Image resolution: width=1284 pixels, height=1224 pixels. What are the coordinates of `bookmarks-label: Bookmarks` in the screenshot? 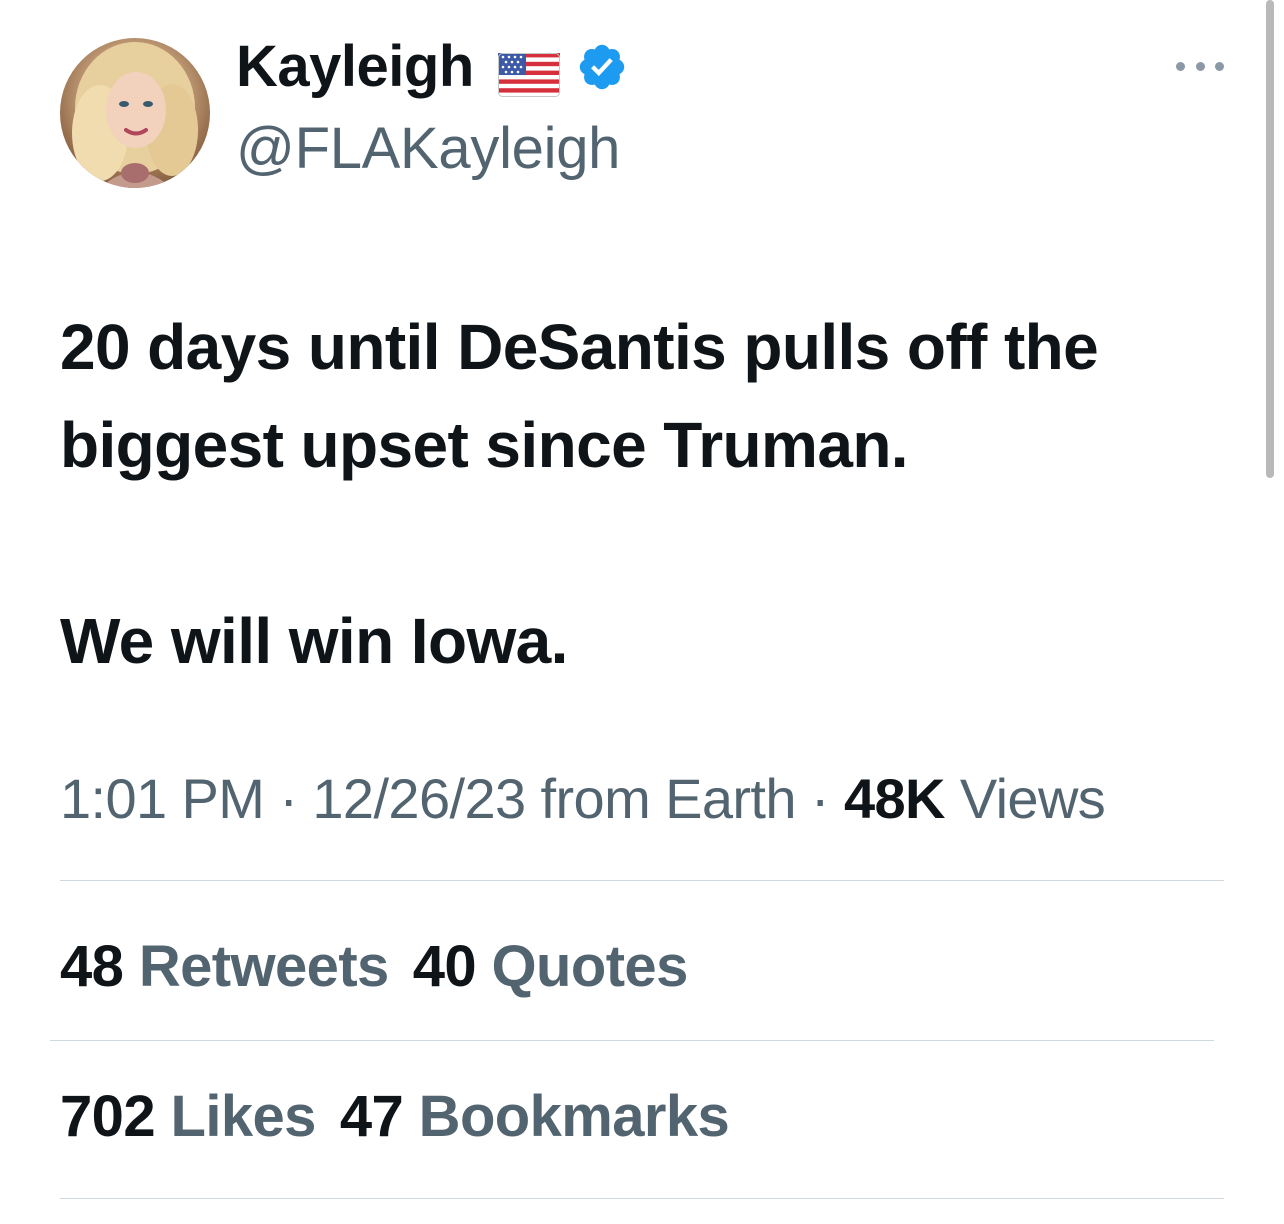 It's located at (574, 1116).